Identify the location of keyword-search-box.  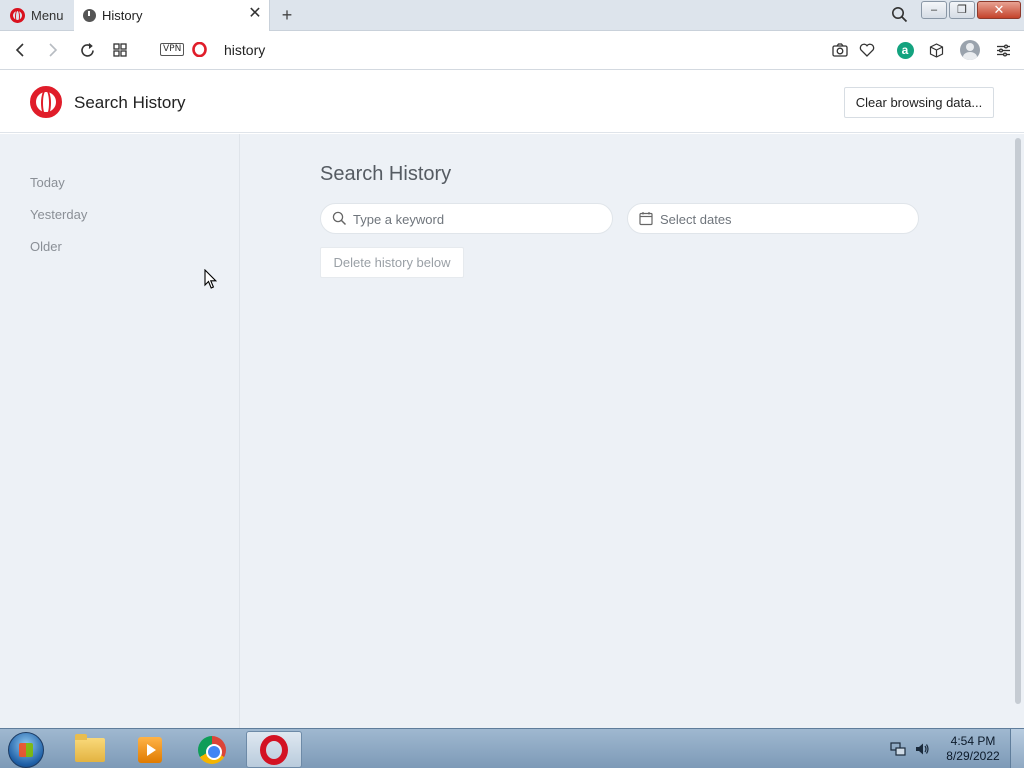
(466, 218).